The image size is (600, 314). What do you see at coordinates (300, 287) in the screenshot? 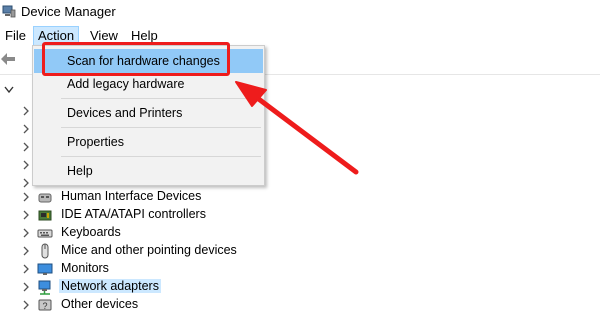
I see `tree-item-network-adapters: Network adapters` at bounding box center [300, 287].